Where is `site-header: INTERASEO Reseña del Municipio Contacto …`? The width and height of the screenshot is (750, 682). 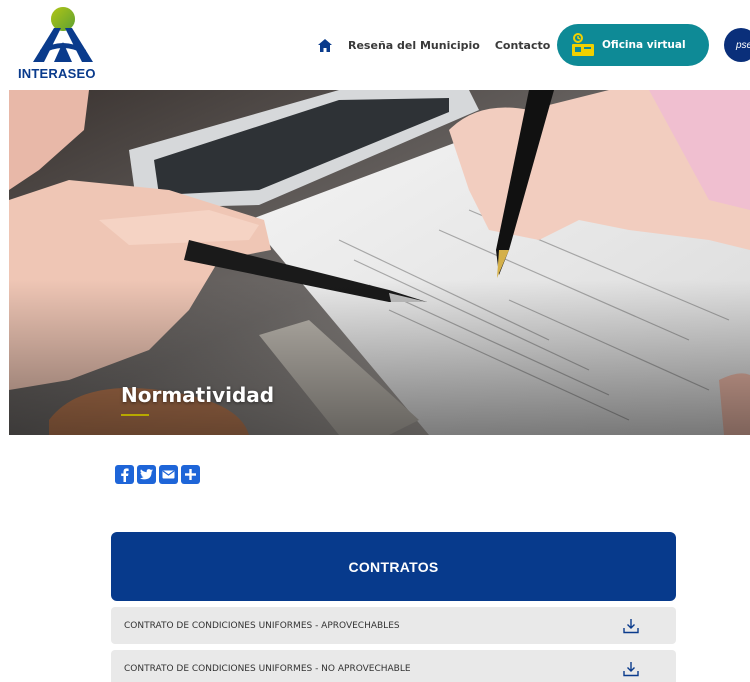
site-header: INTERASEO Reseña del Municipio Contacto … is located at coordinates (375, 45).